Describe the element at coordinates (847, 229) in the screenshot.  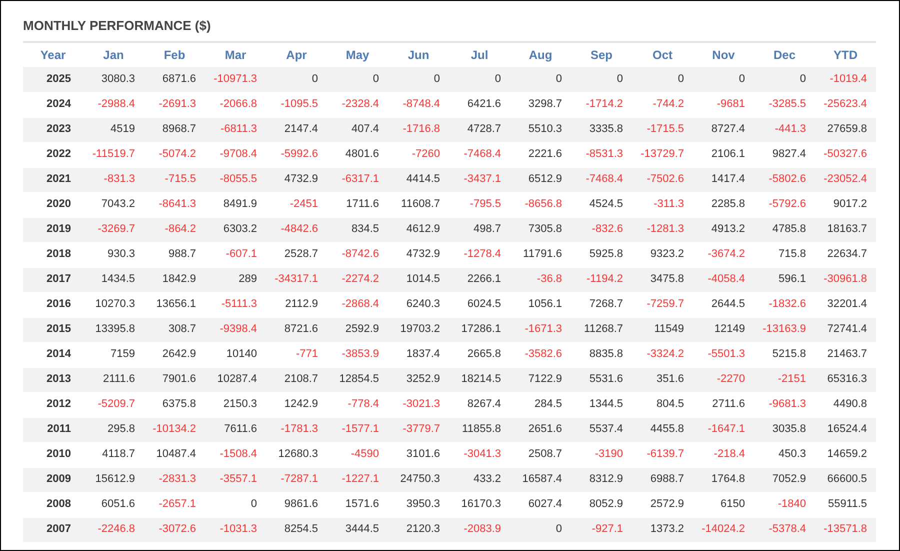
I see `value-cell: 18163.7` at that location.